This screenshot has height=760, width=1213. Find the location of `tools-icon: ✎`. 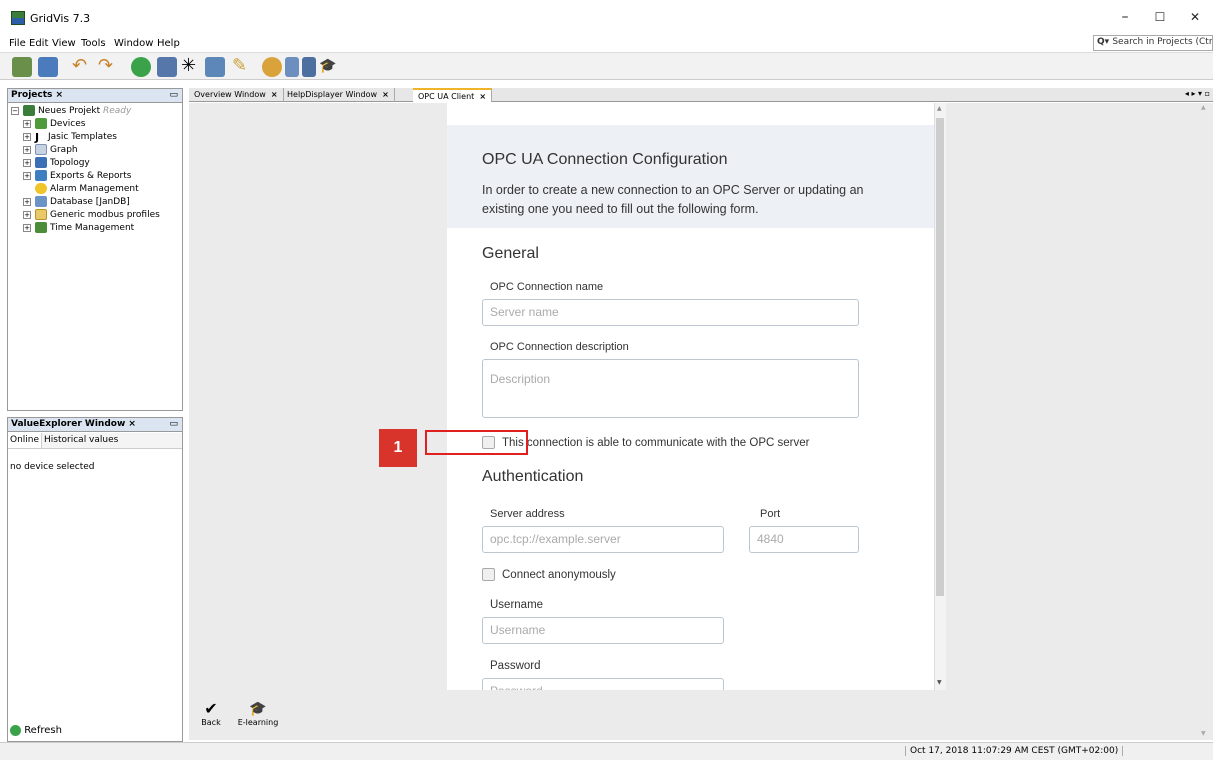

tools-icon: ✎ is located at coordinates (242, 67).